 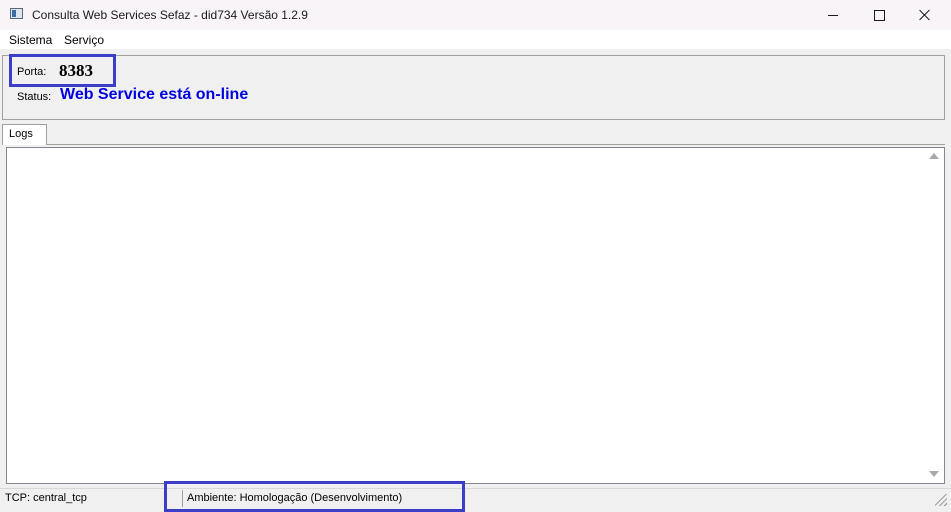 I want to click on maximize-button, so click(x=879, y=15).